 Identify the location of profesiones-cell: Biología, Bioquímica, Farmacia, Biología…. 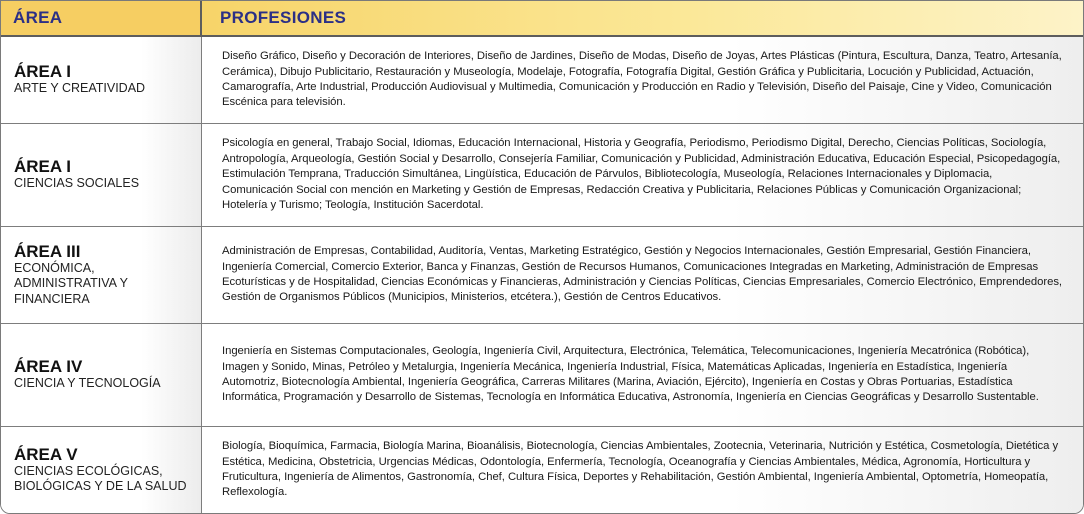
(642, 470).